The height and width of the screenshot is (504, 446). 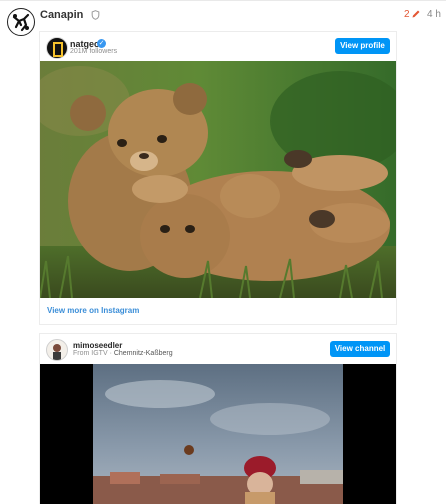 I want to click on igtv-source-line: From IGTV · Chemnitz-Kaßberg, so click(x=123, y=353).